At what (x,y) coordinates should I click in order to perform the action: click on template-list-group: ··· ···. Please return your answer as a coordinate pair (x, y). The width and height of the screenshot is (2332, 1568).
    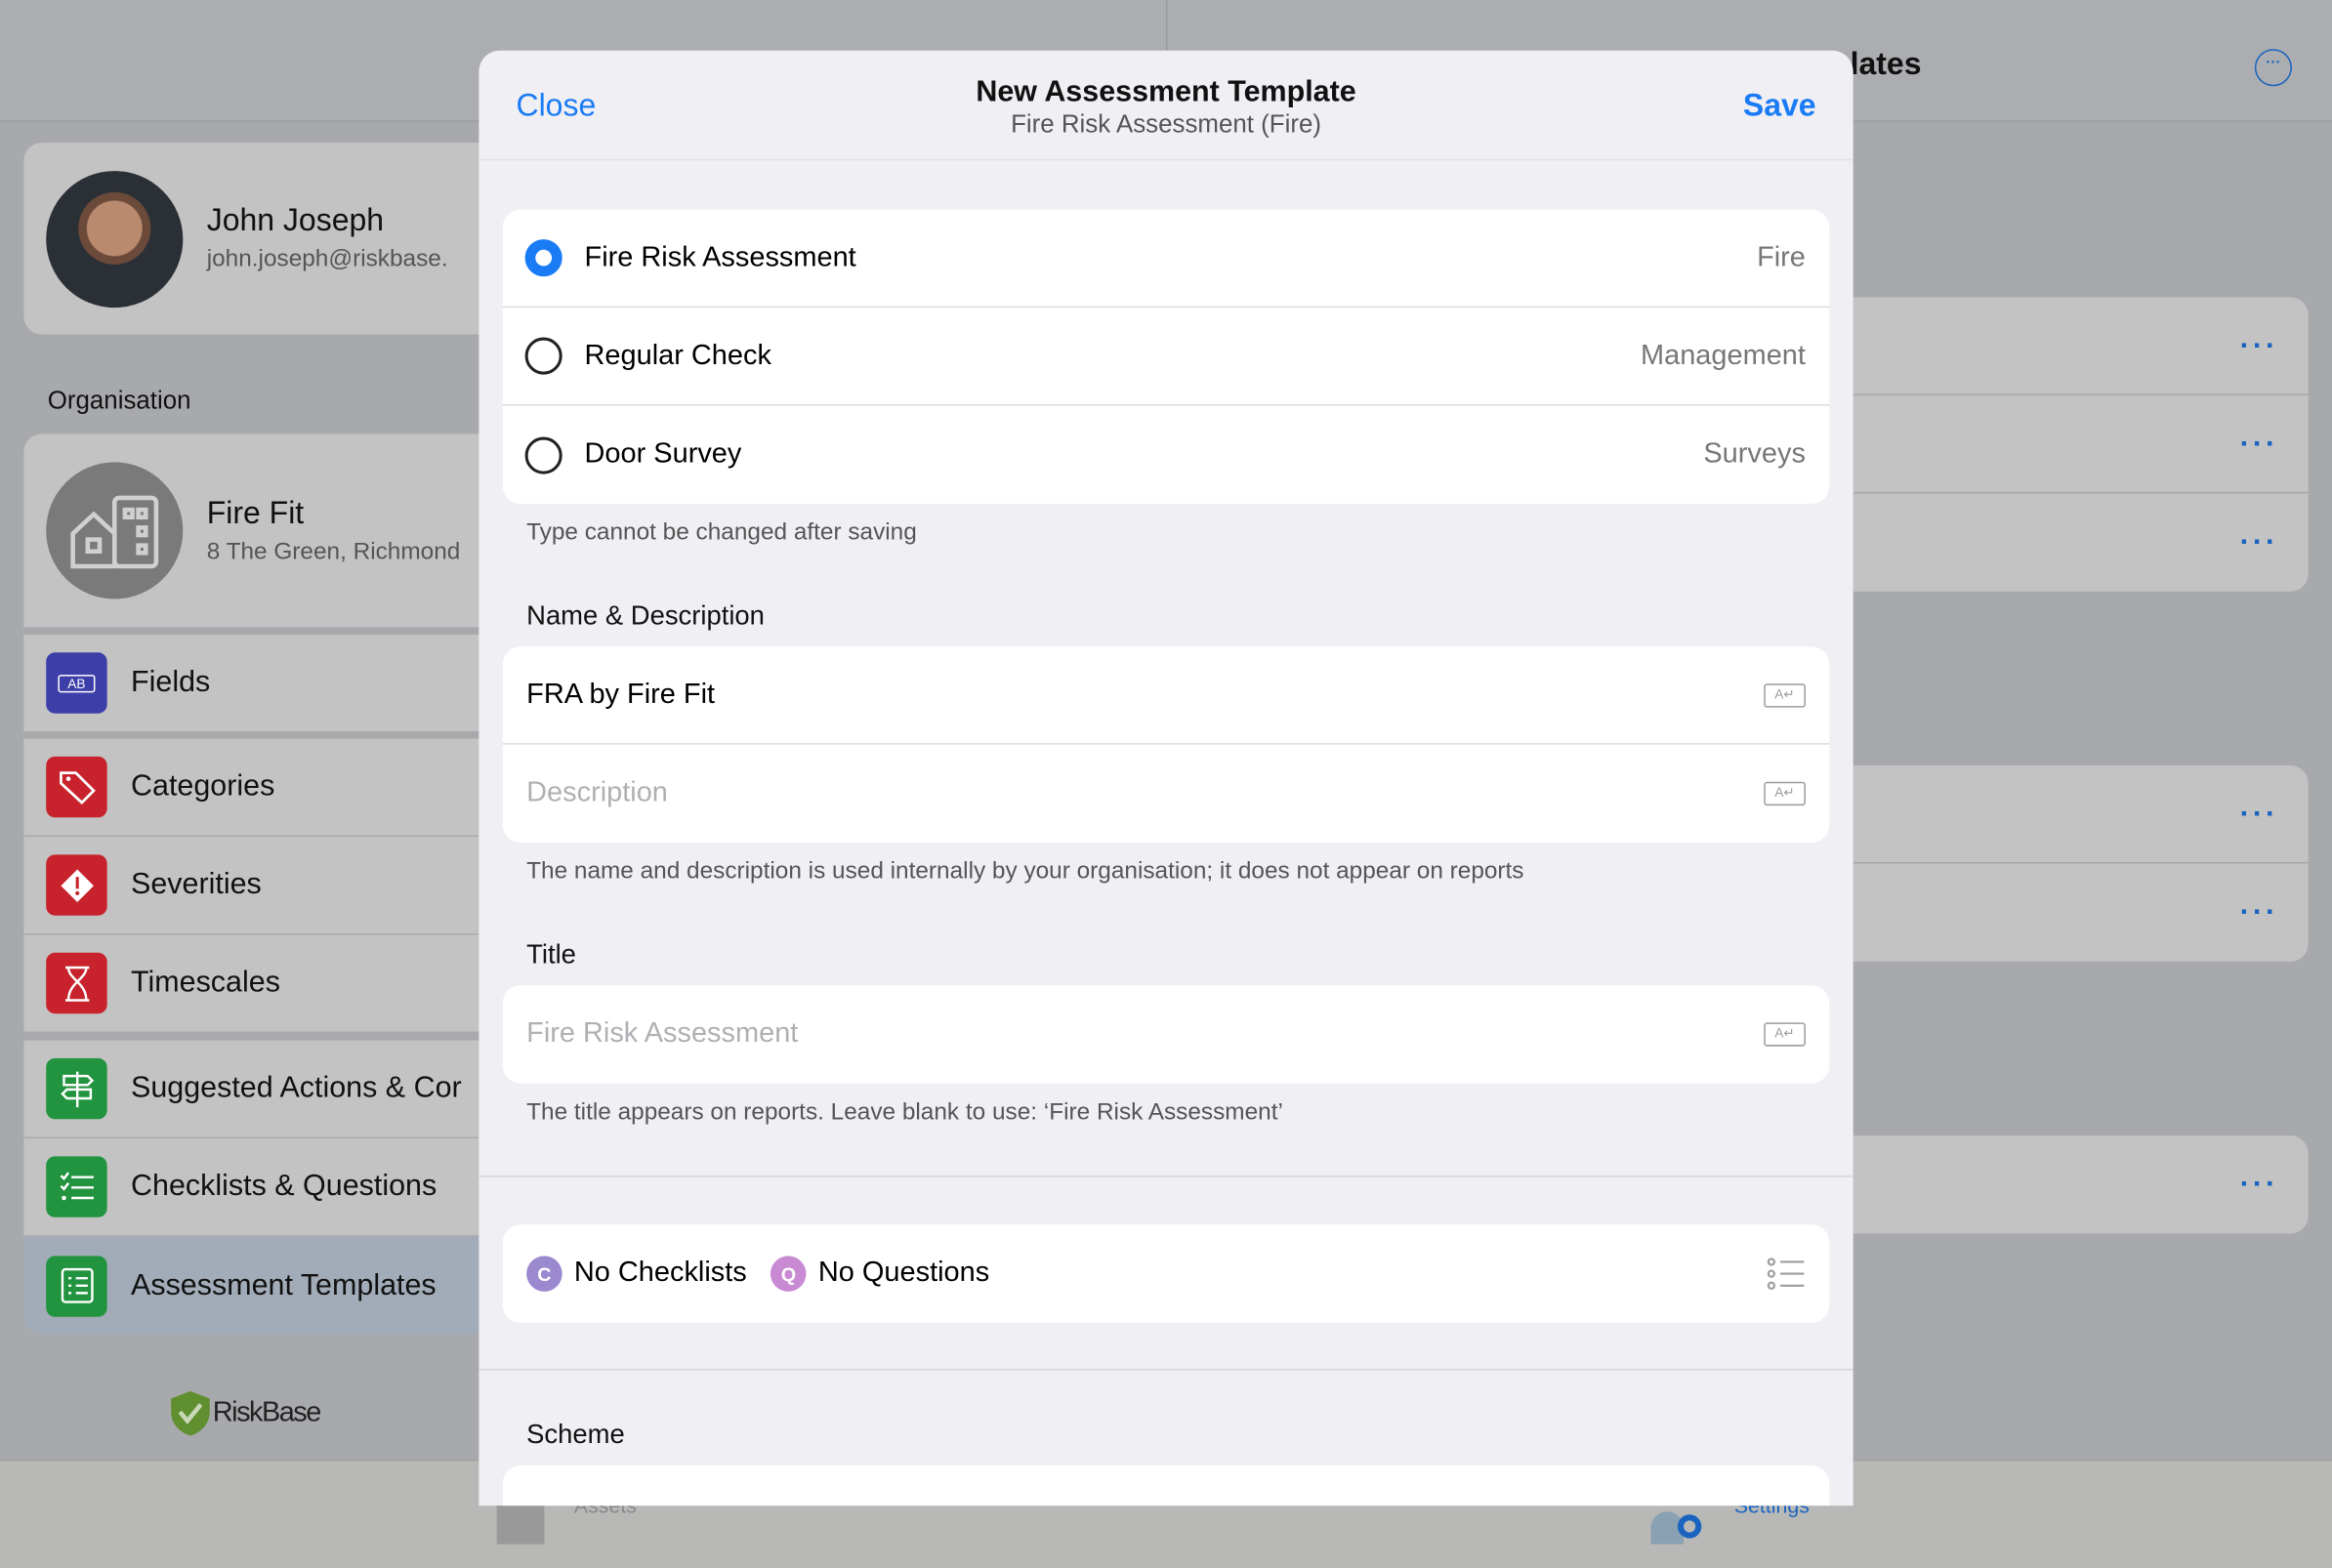
    Looking at the image, I should click on (2081, 863).